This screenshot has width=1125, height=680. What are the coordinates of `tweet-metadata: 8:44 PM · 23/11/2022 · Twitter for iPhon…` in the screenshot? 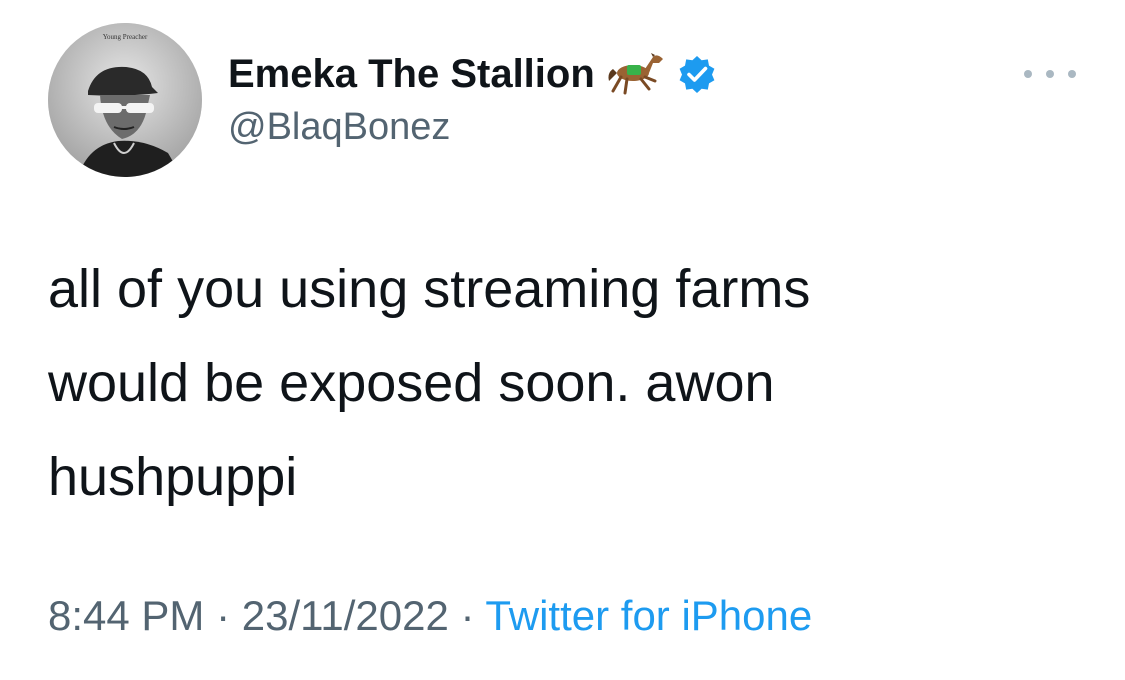 It's located at (430, 616).